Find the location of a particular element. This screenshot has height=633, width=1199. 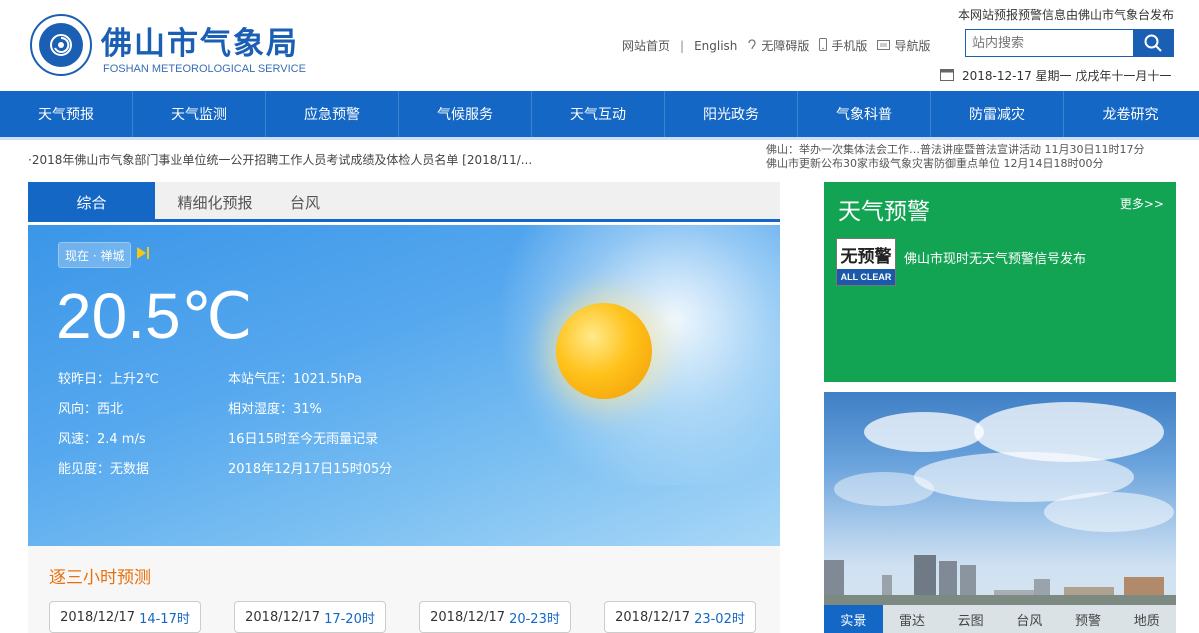

mobile-label: 手机版 is located at coordinates (849, 46).